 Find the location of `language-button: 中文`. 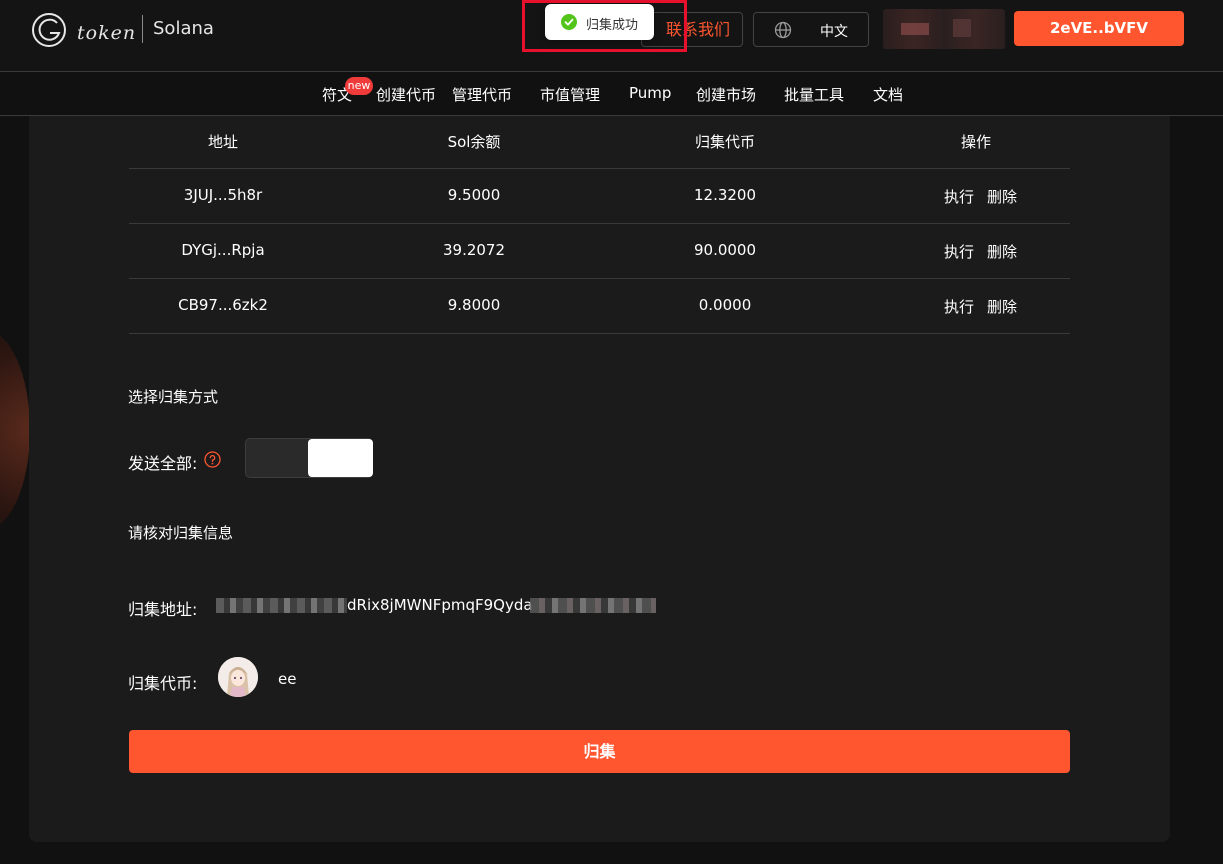

language-button: 中文 is located at coordinates (811, 29).